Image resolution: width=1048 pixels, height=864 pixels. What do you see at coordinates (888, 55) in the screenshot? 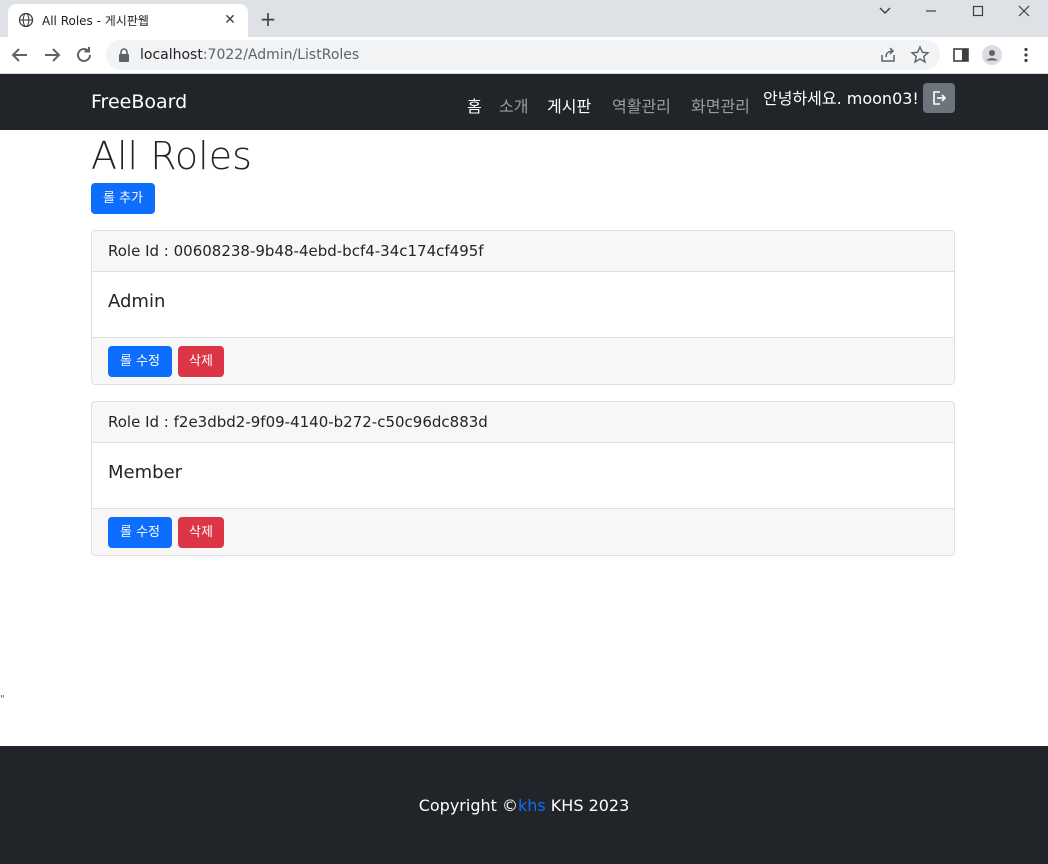
I see `share-icon` at bounding box center [888, 55].